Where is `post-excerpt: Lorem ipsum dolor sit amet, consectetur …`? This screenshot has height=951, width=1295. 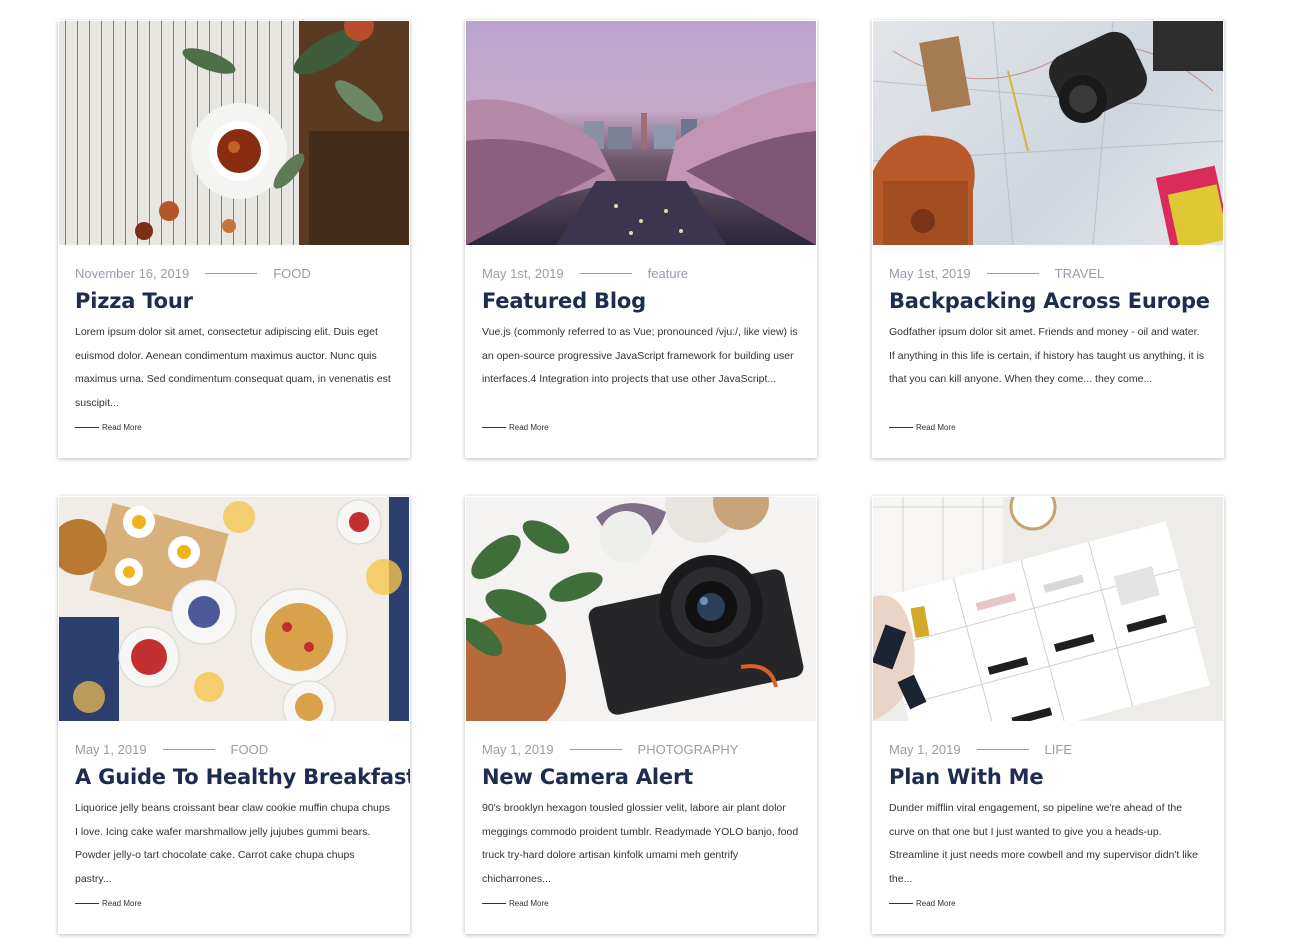 post-excerpt: Lorem ipsum dolor sit amet, consectetur … is located at coordinates (233, 367).